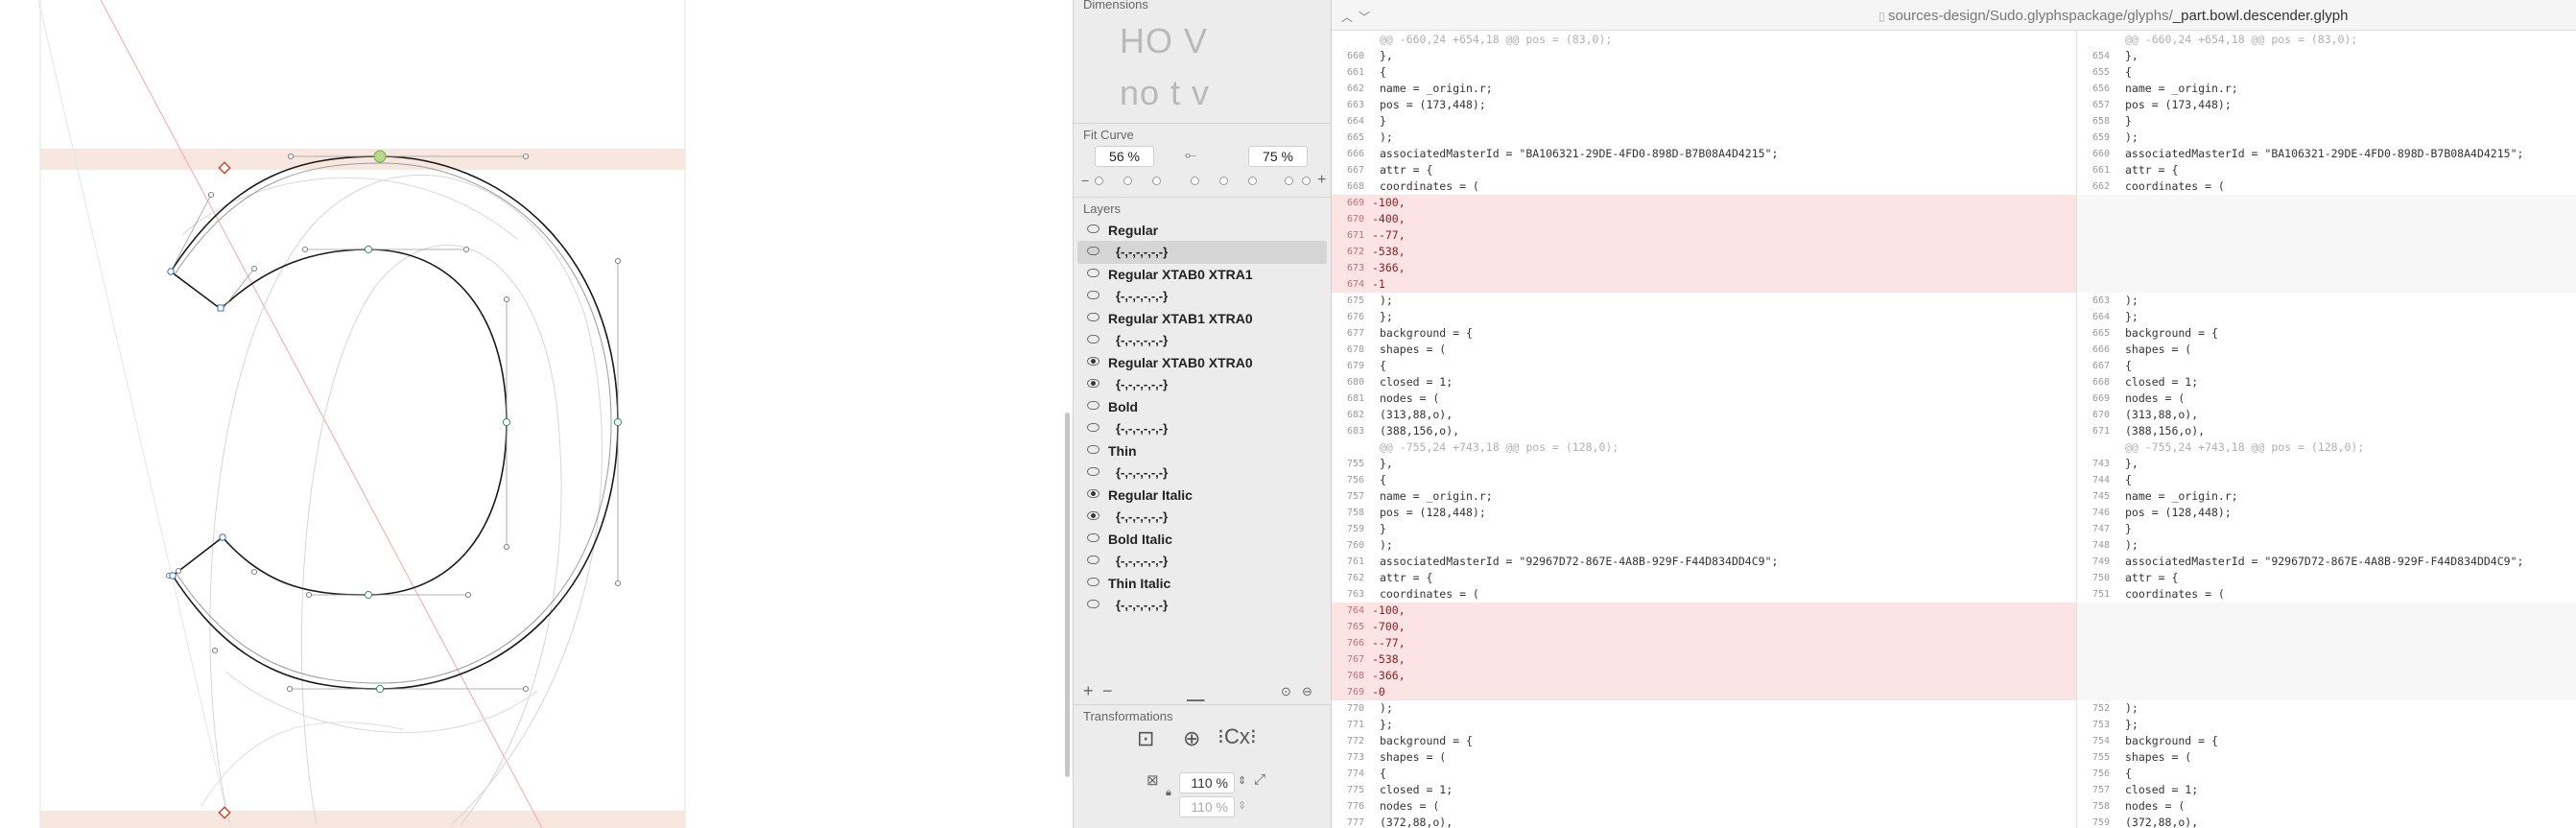 This screenshot has width=2576, height=828. I want to click on line-number: 681, so click(1355, 398).